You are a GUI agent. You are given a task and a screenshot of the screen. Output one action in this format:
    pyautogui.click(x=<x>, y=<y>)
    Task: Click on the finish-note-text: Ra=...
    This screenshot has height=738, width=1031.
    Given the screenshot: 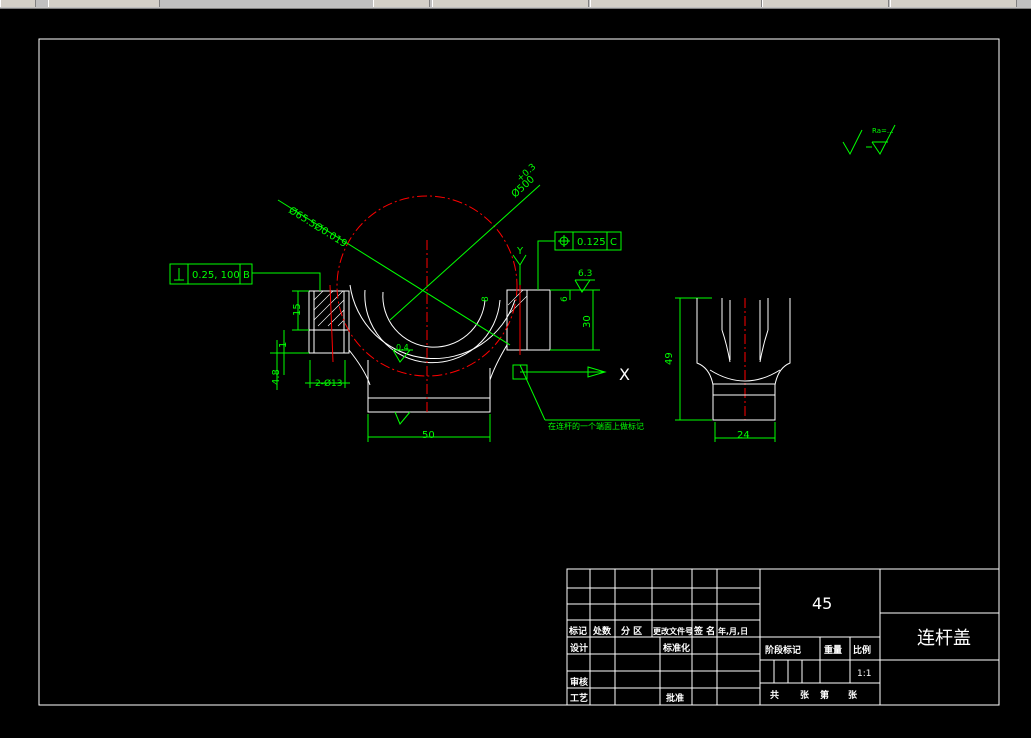 What is the action you would take?
    pyautogui.click(x=883, y=131)
    